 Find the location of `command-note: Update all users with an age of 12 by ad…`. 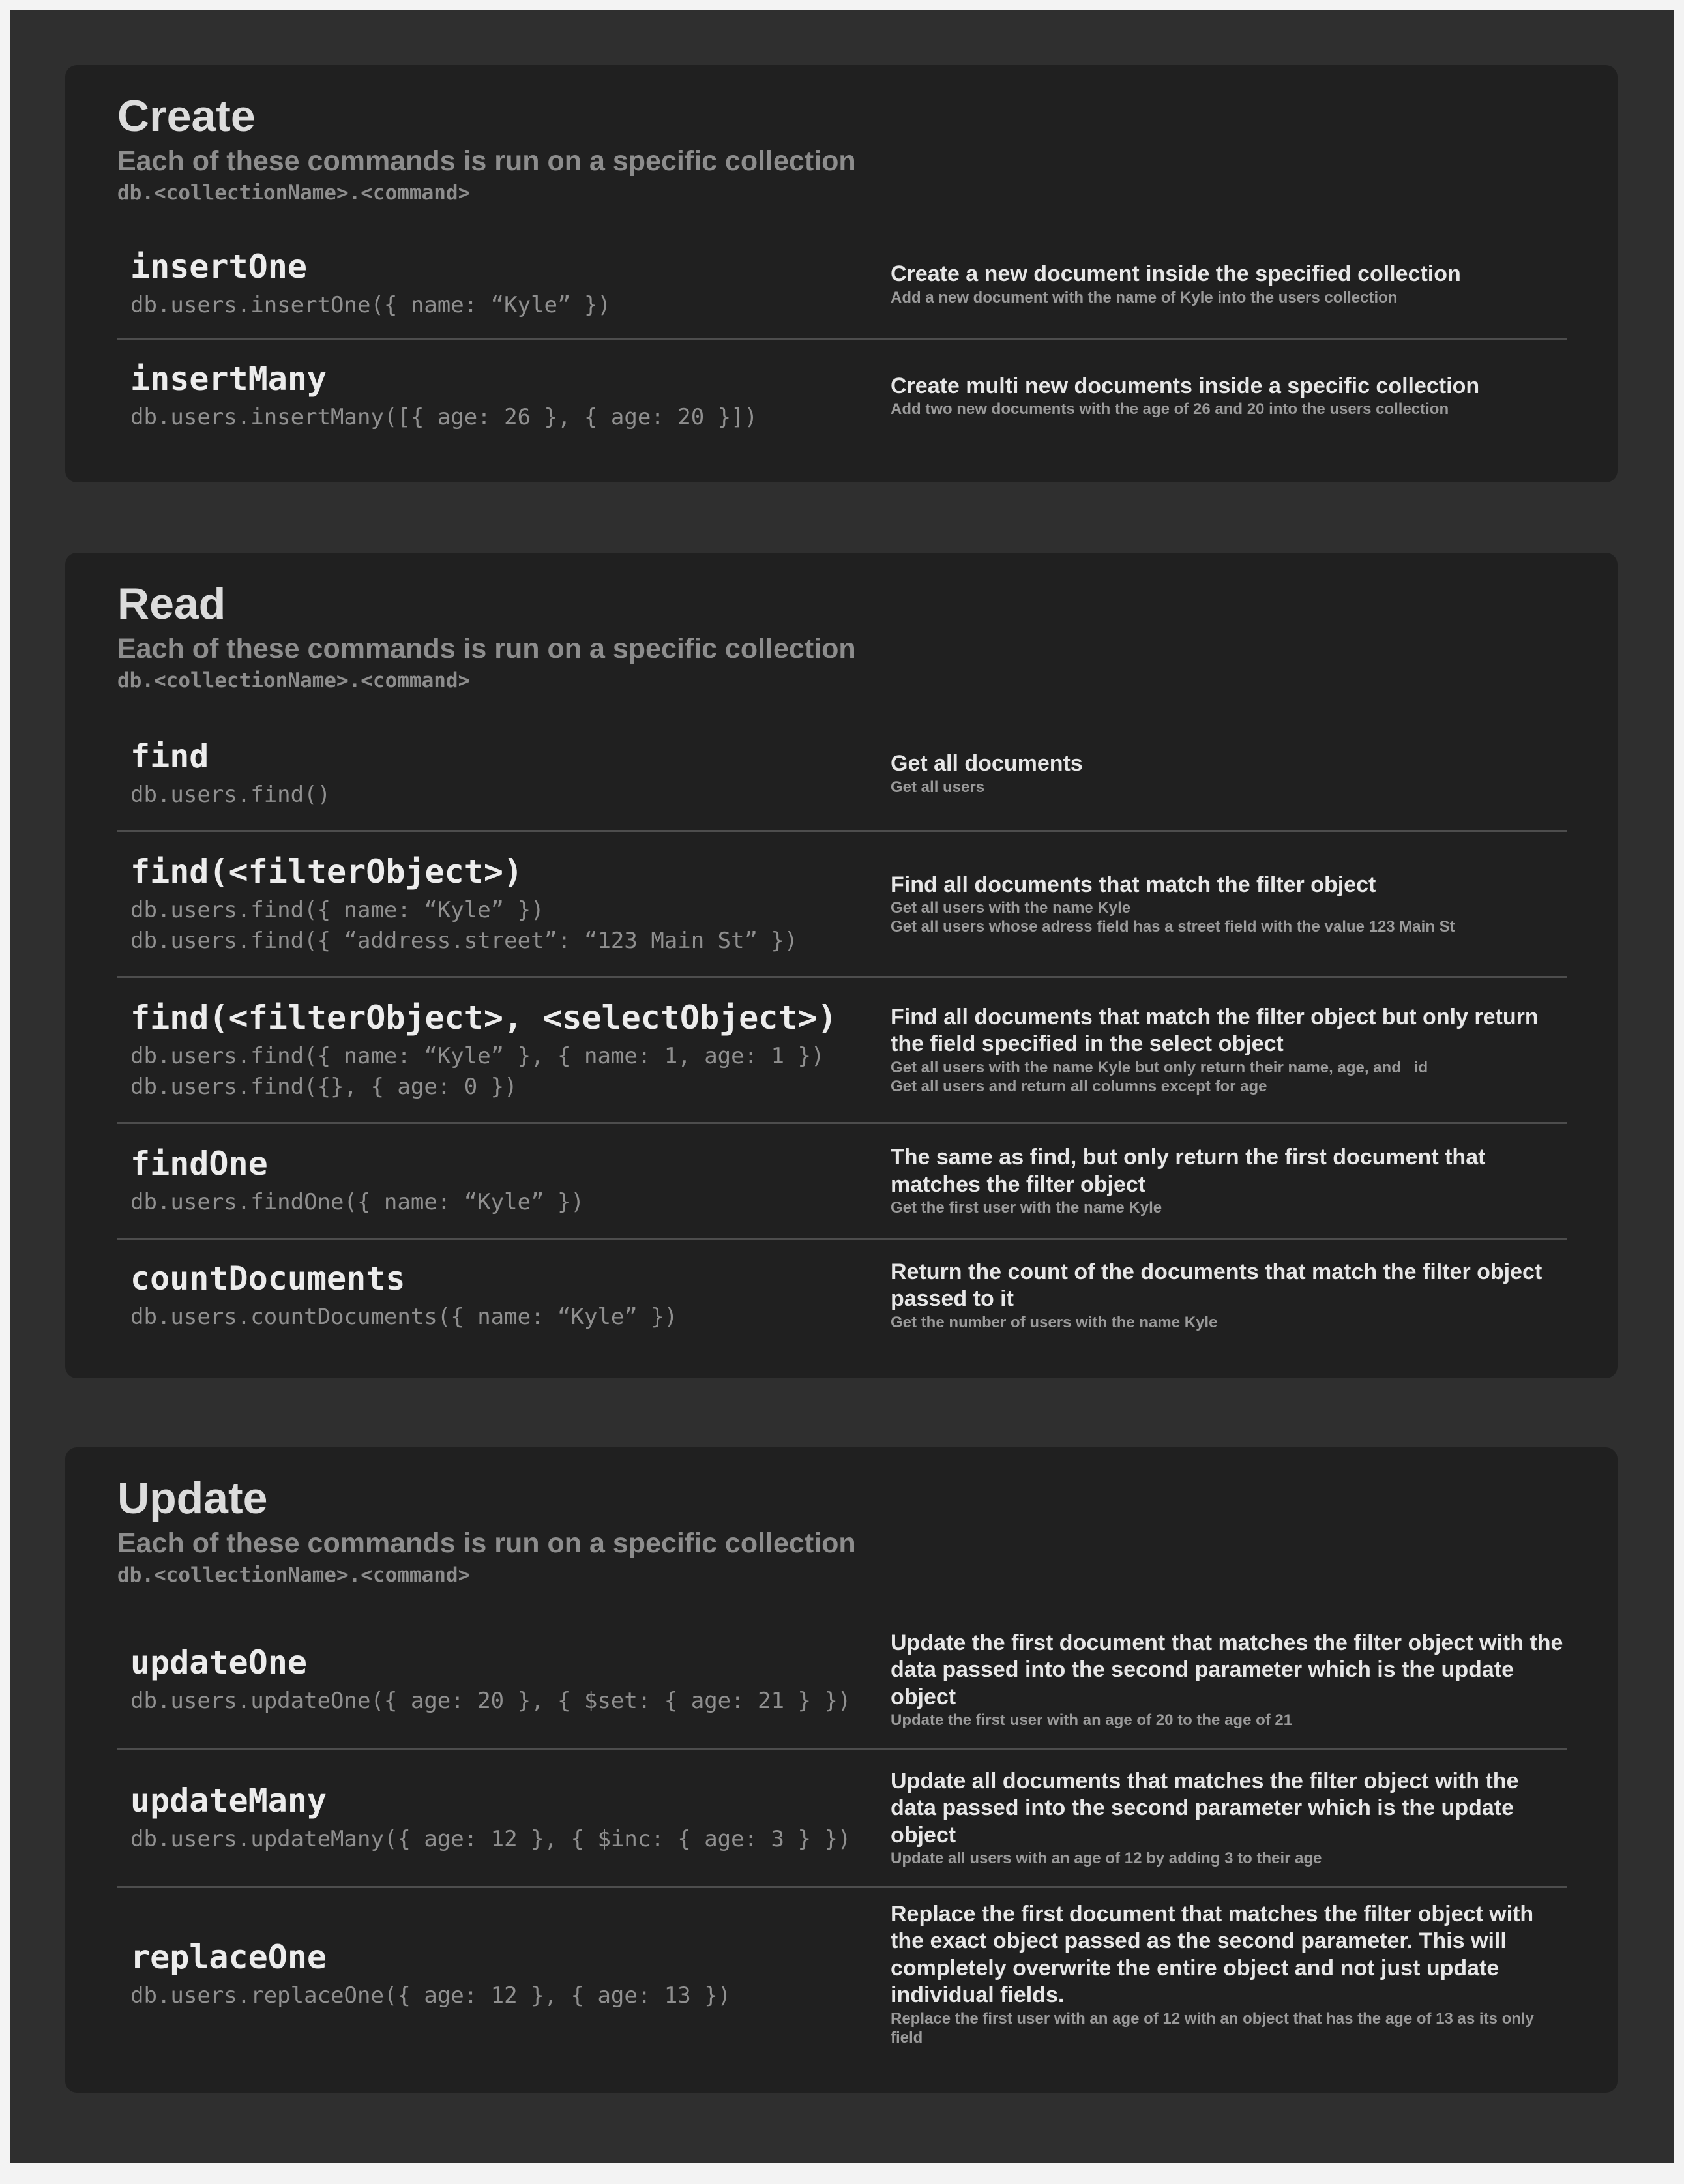

command-note: Update all users with an age of 12 by ad… is located at coordinates (1106, 1859).